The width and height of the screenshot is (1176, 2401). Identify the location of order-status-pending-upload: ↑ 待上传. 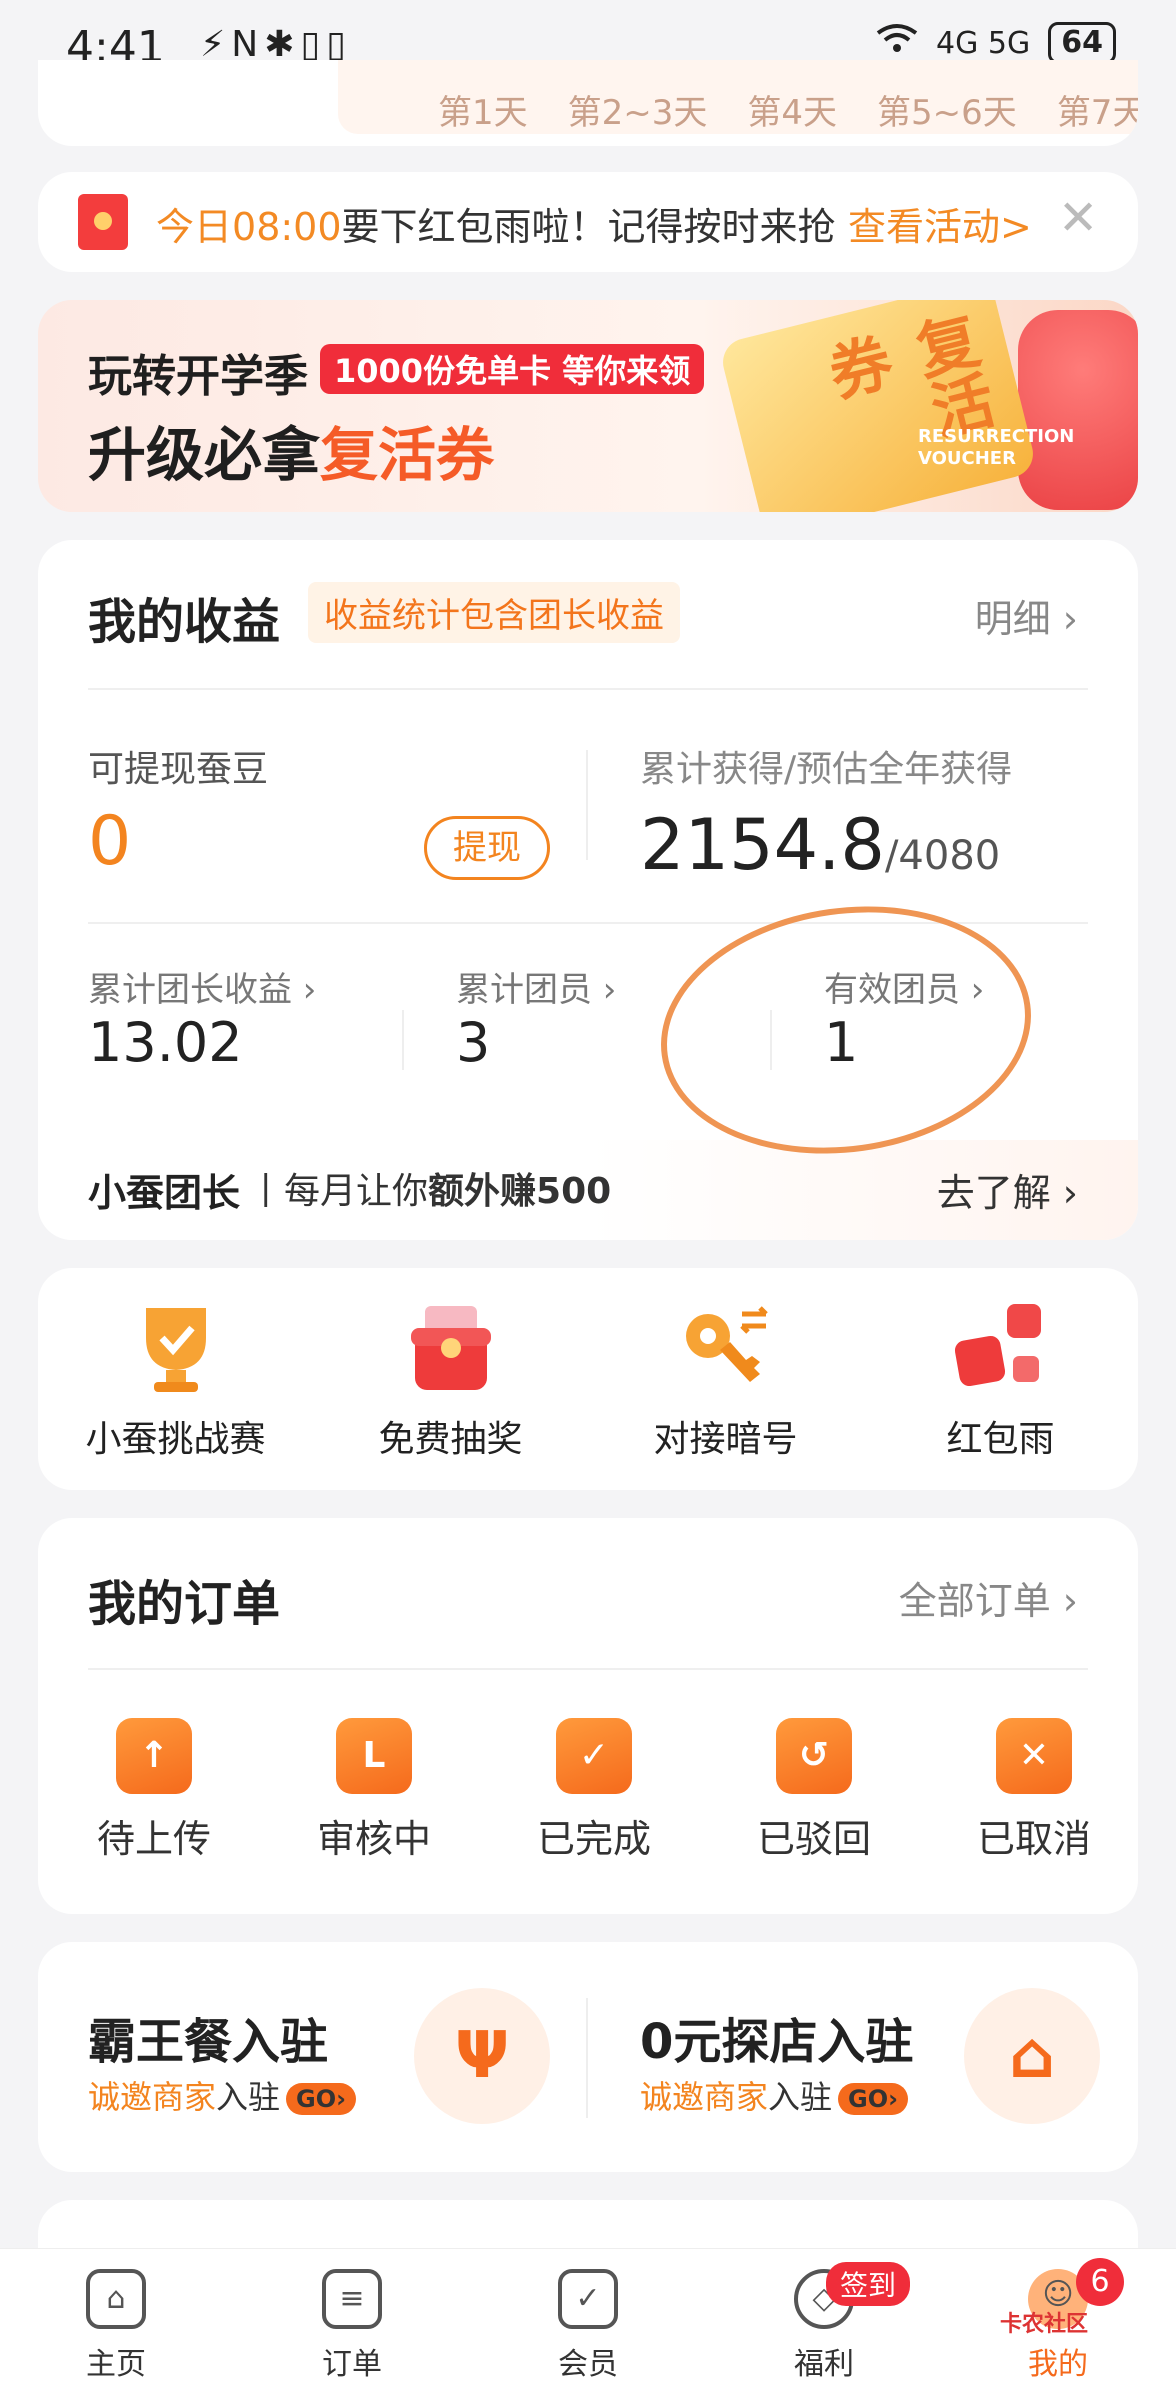
(154, 1790).